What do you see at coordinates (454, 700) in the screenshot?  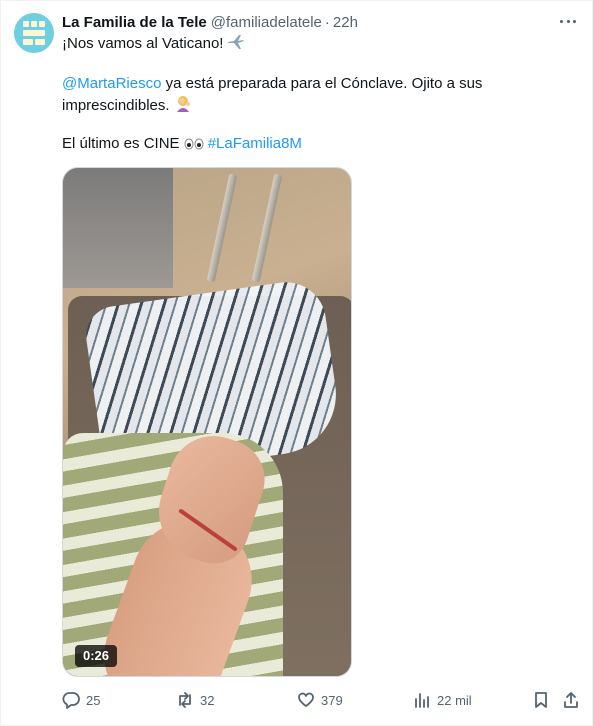 I see `view-count: 22 mil` at bounding box center [454, 700].